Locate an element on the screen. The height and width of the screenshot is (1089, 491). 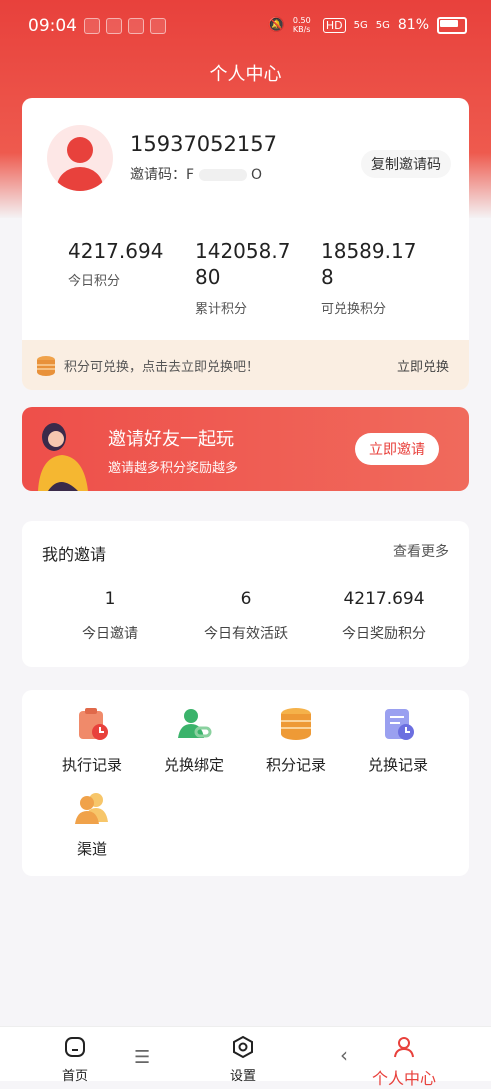
tab-home: 首页 is located at coordinates (75, 1059).